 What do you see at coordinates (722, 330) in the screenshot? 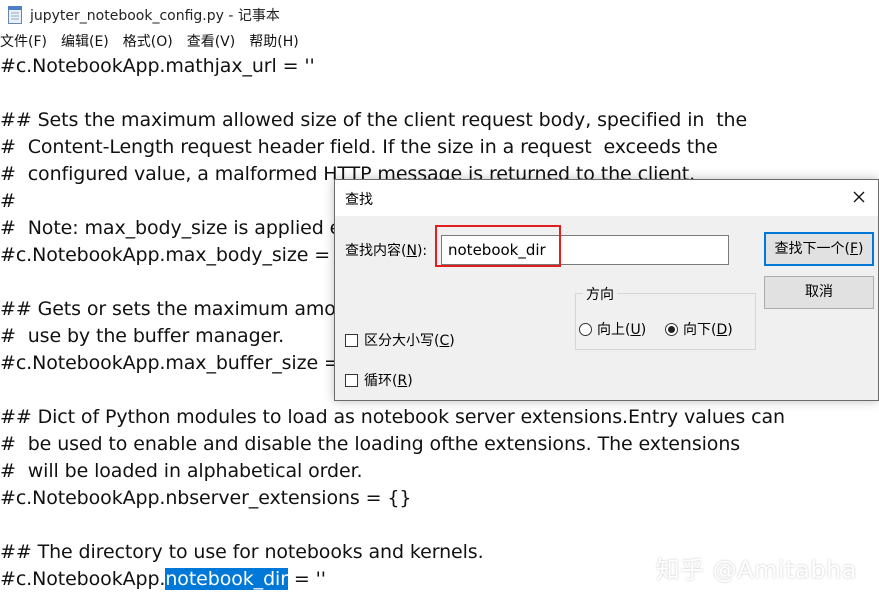
I see `radio-down-key: D` at bounding box center [722, 330].